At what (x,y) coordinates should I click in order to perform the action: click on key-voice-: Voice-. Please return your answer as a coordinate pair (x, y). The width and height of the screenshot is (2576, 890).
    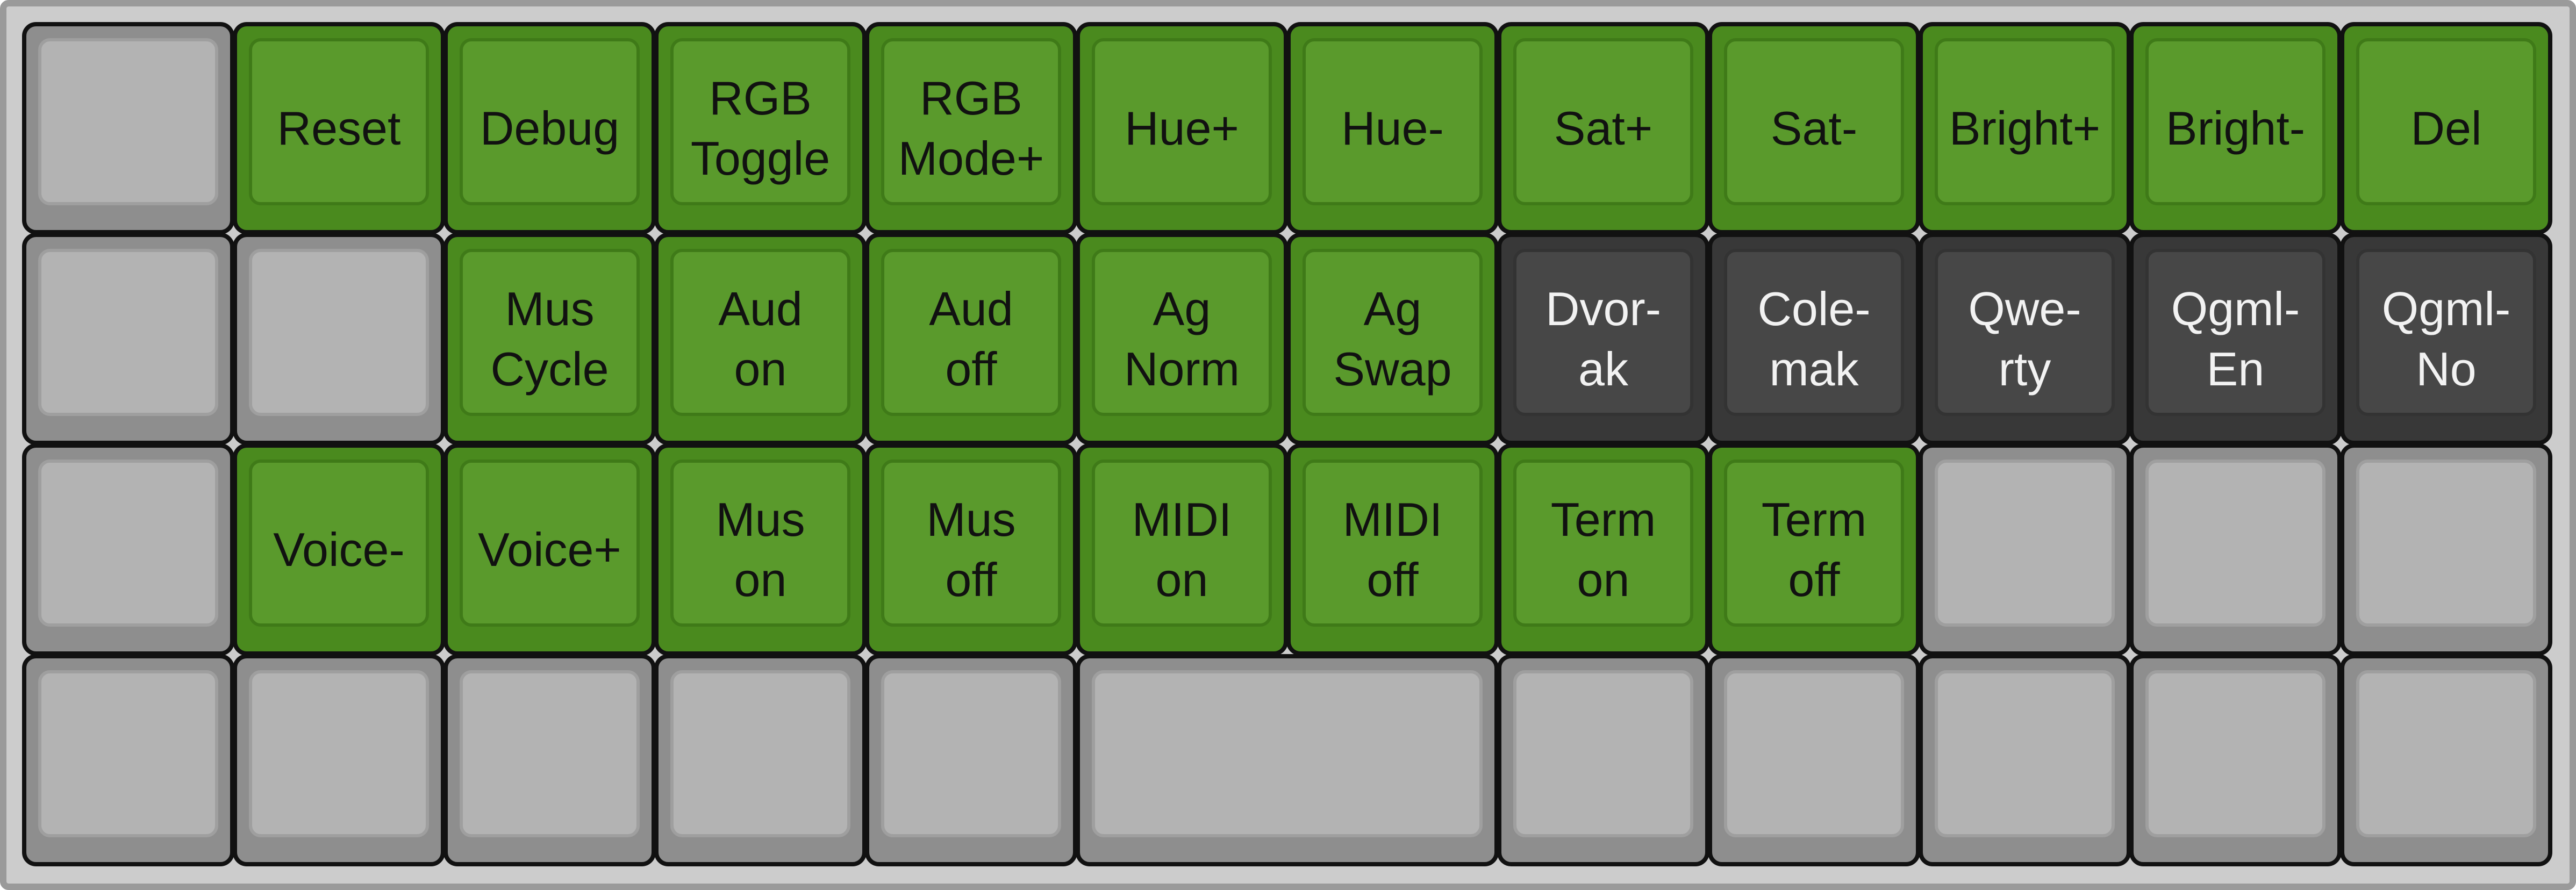
    Looking at the image, I should click on (339, 549).